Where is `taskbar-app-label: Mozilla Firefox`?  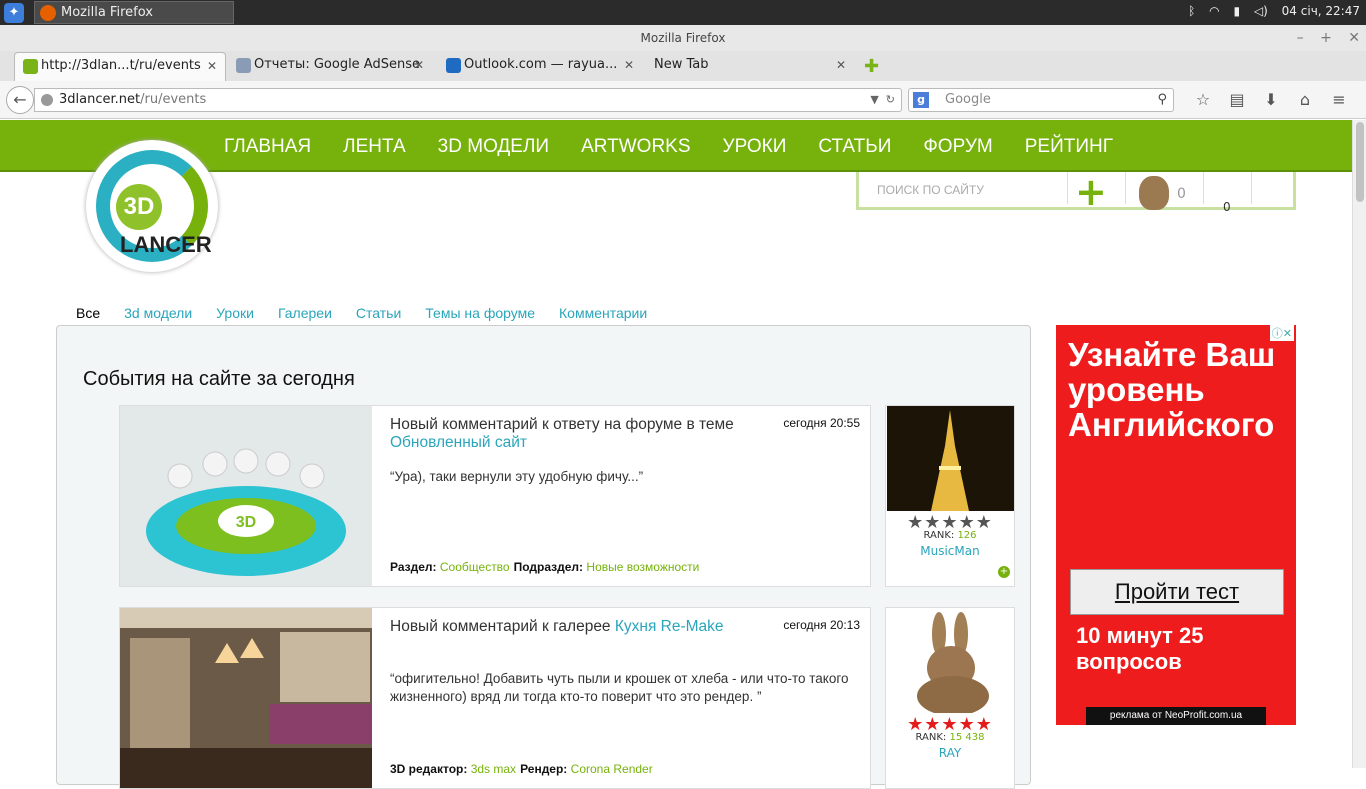
taskbar-app-label: Mozilla Firefox is located at coordinates (107, 12).